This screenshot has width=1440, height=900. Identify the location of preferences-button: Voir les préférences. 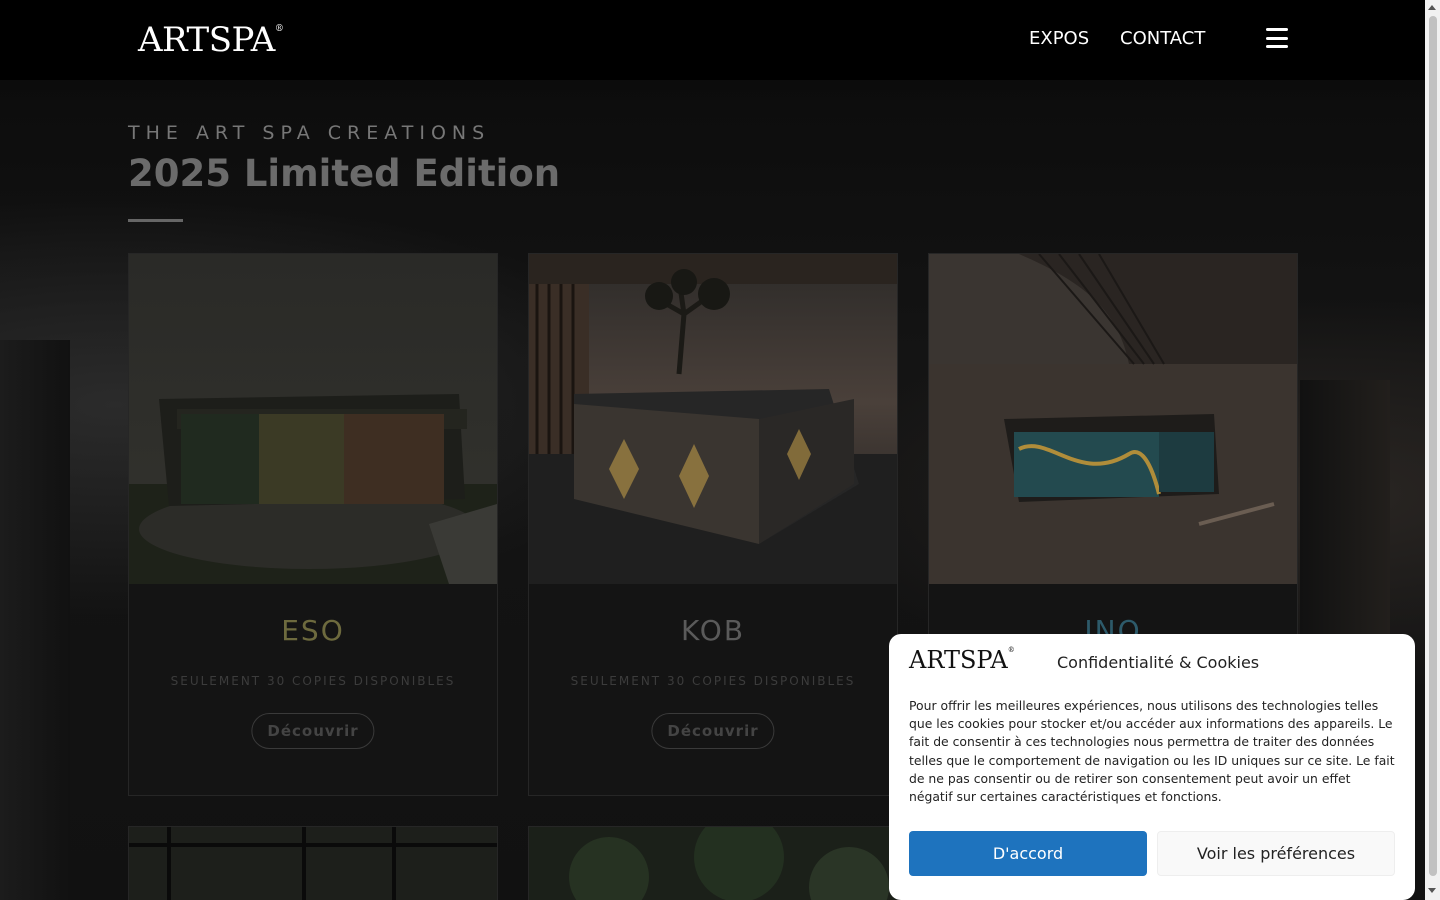
(1276, 853).